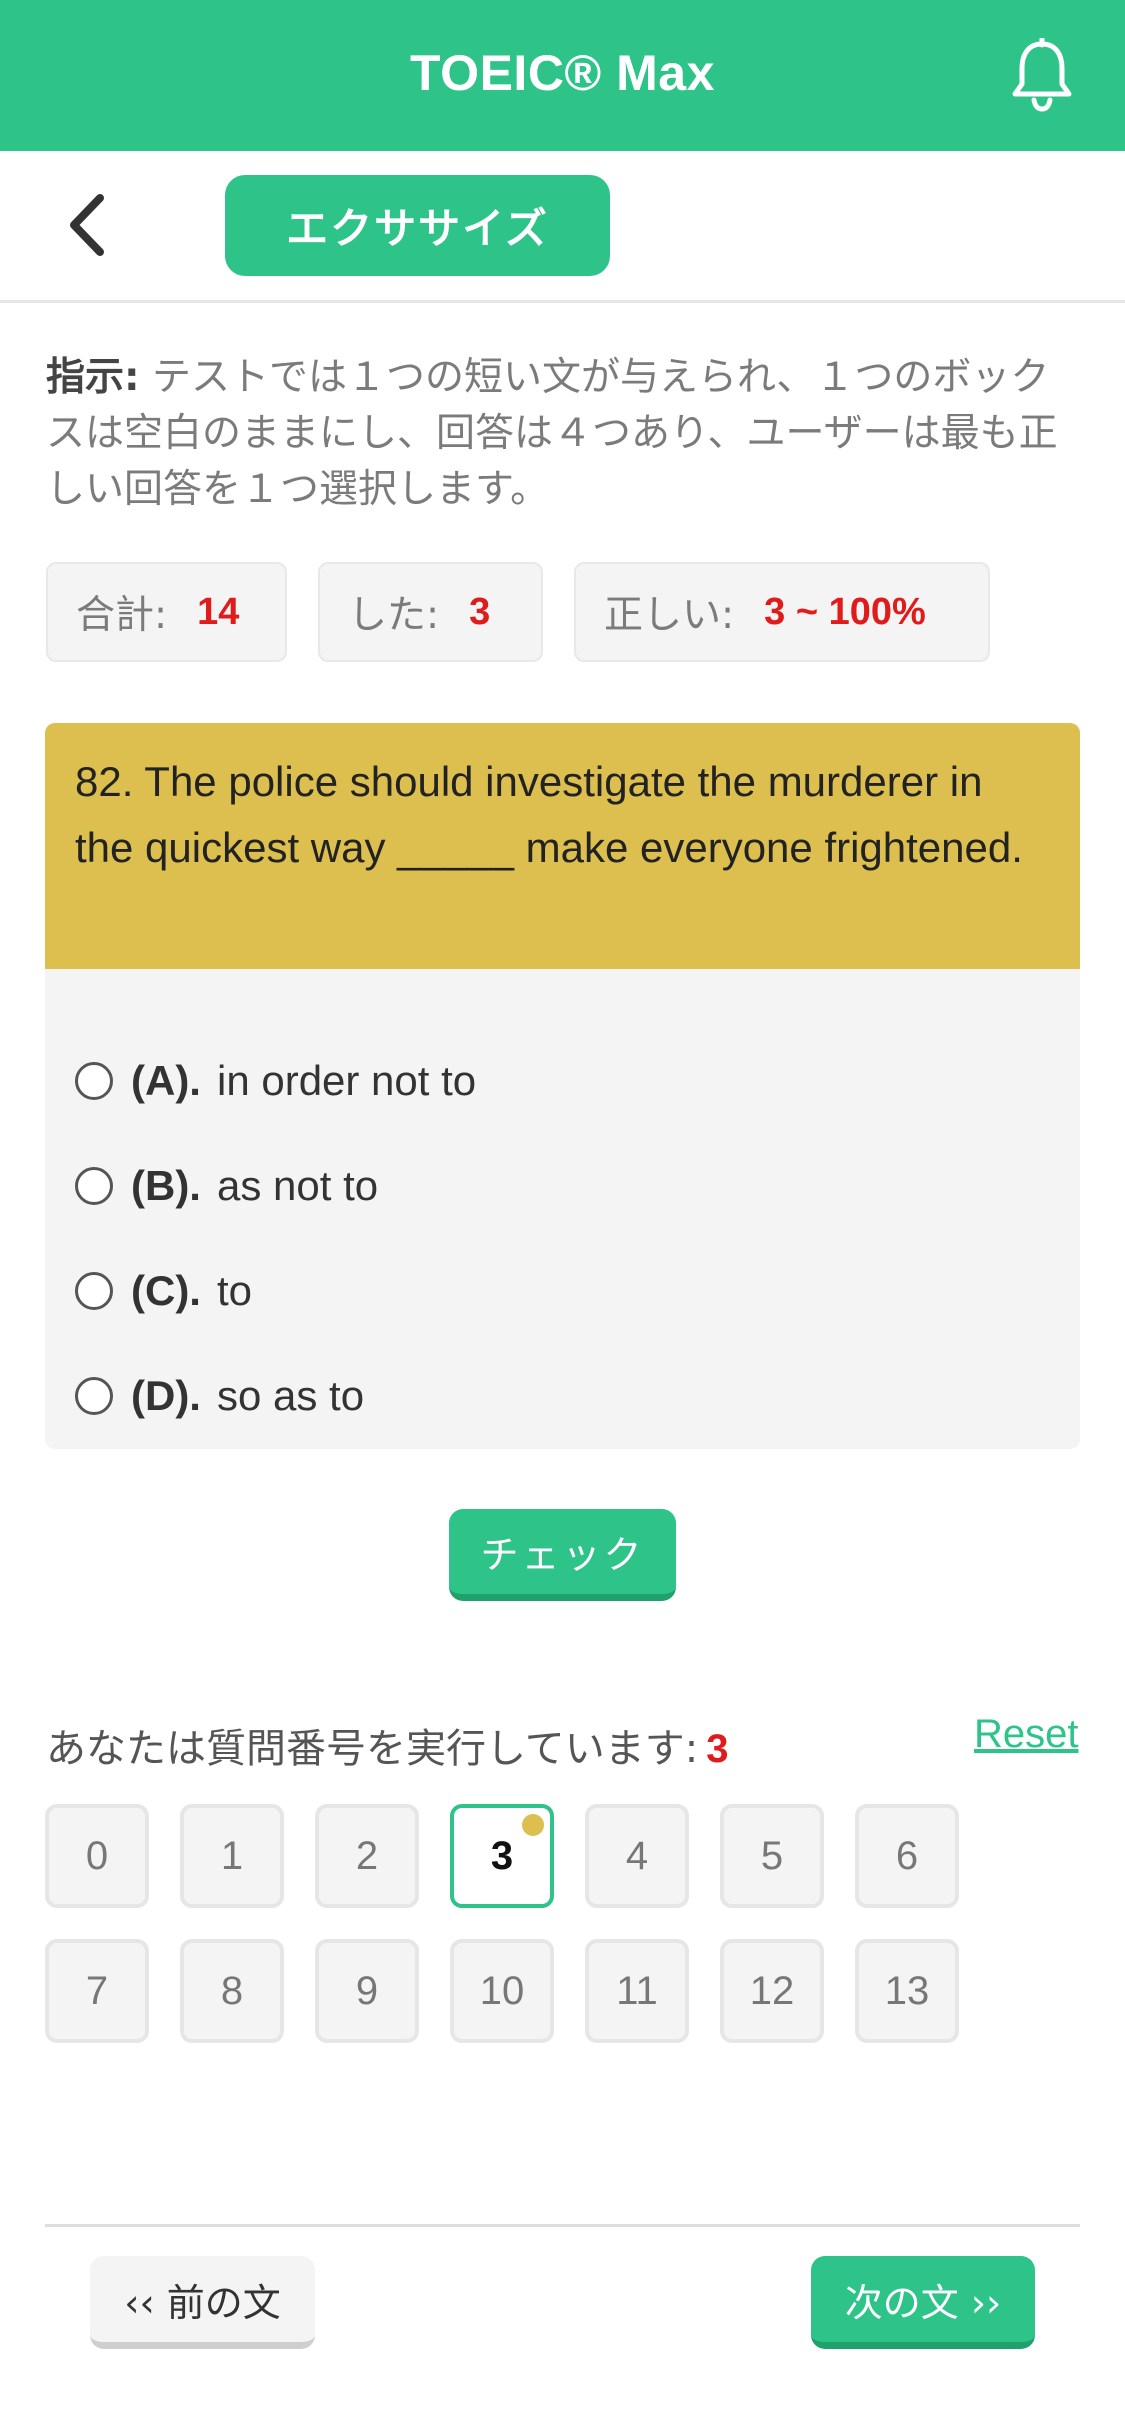 The width and height of the screenshot is (1125, 2436). What do you see at coordinates (502, 1991) in the screenshot?
I see `question-number-button: 10` at bounding box center [502, 1991].